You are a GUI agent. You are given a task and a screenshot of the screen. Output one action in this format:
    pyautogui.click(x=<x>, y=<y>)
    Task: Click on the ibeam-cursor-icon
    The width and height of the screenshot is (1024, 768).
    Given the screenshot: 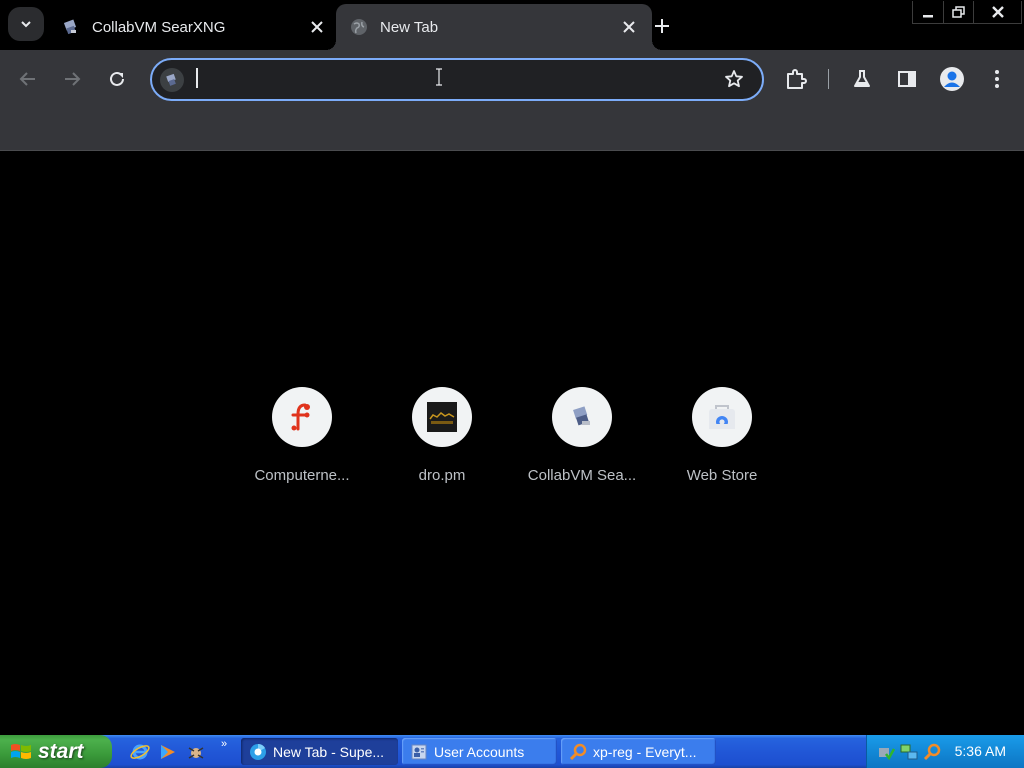 What is the action you would take?
    pyautogui.click(x=439, y=77)
    